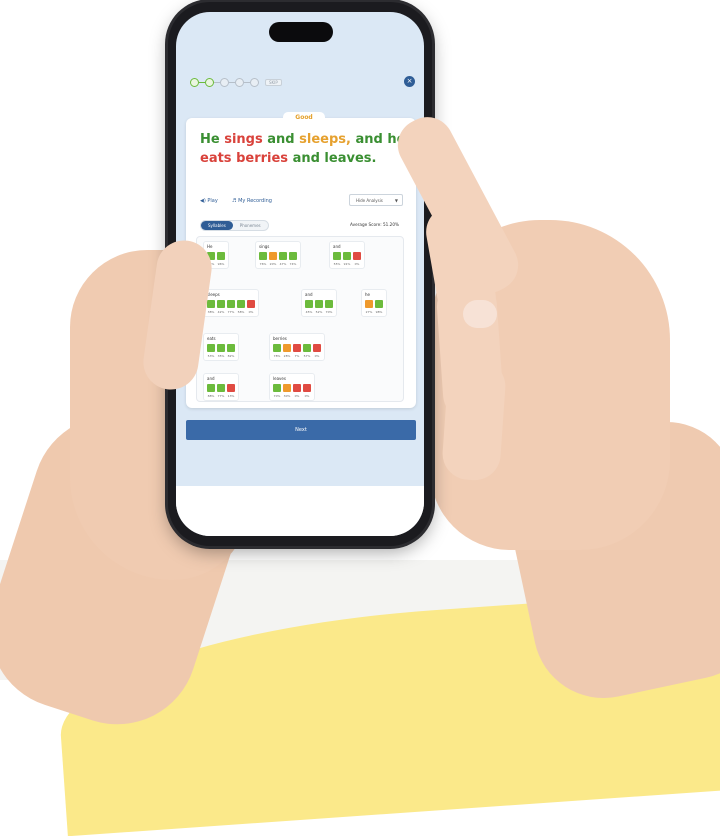  I want to click on syllable-percent: 13%, so click(231, 396).